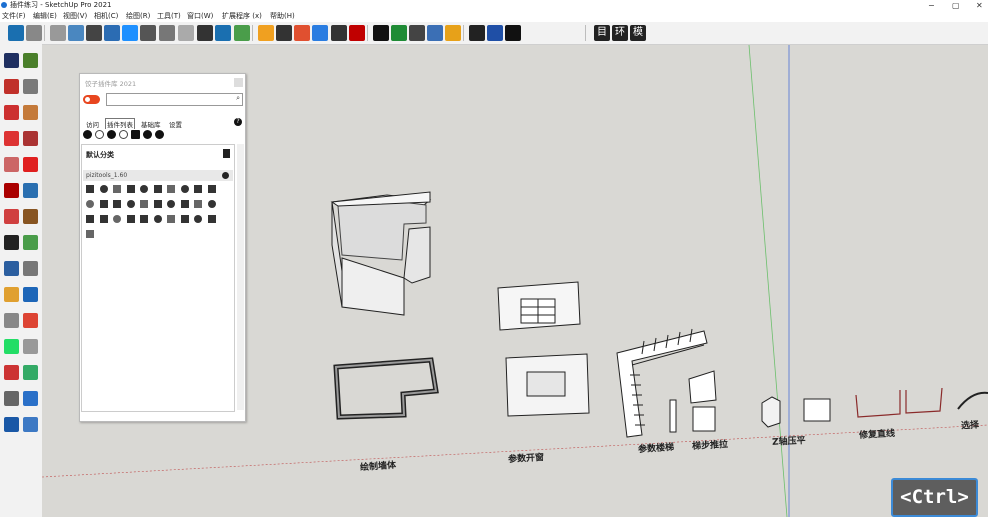  I want to click on refresh-icon, so click(111, 134).